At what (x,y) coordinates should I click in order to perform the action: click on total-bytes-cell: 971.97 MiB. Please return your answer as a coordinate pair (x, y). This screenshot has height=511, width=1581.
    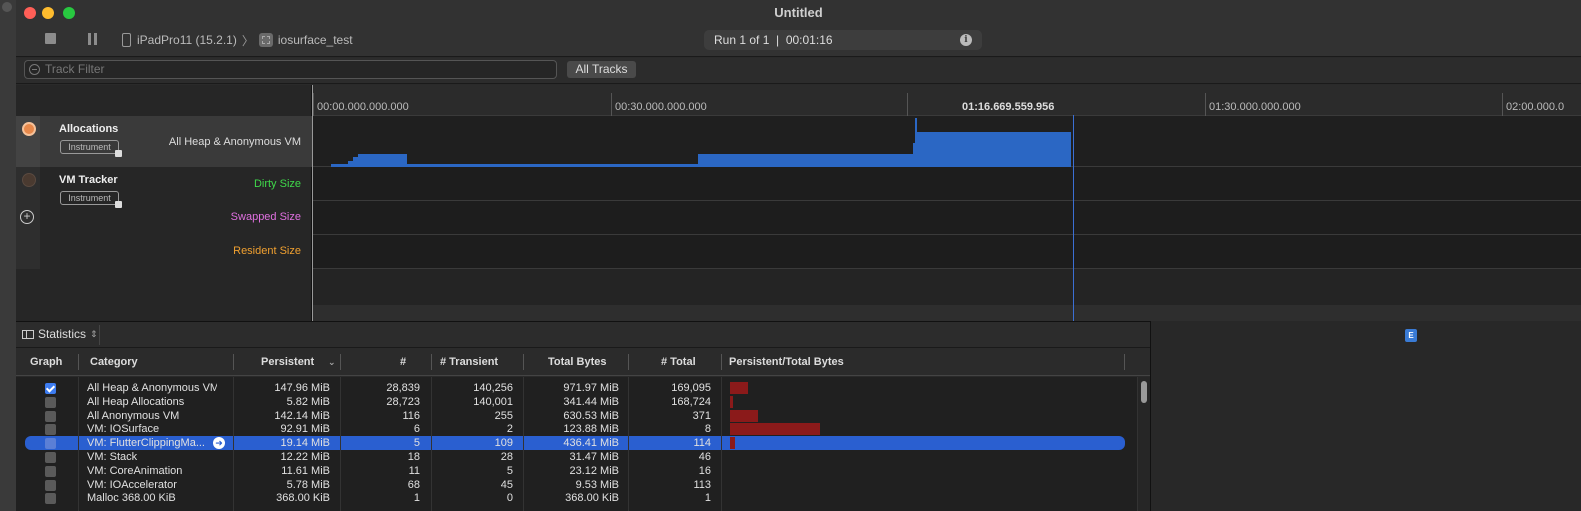
    Looking at the image, I should click on (591, 388).